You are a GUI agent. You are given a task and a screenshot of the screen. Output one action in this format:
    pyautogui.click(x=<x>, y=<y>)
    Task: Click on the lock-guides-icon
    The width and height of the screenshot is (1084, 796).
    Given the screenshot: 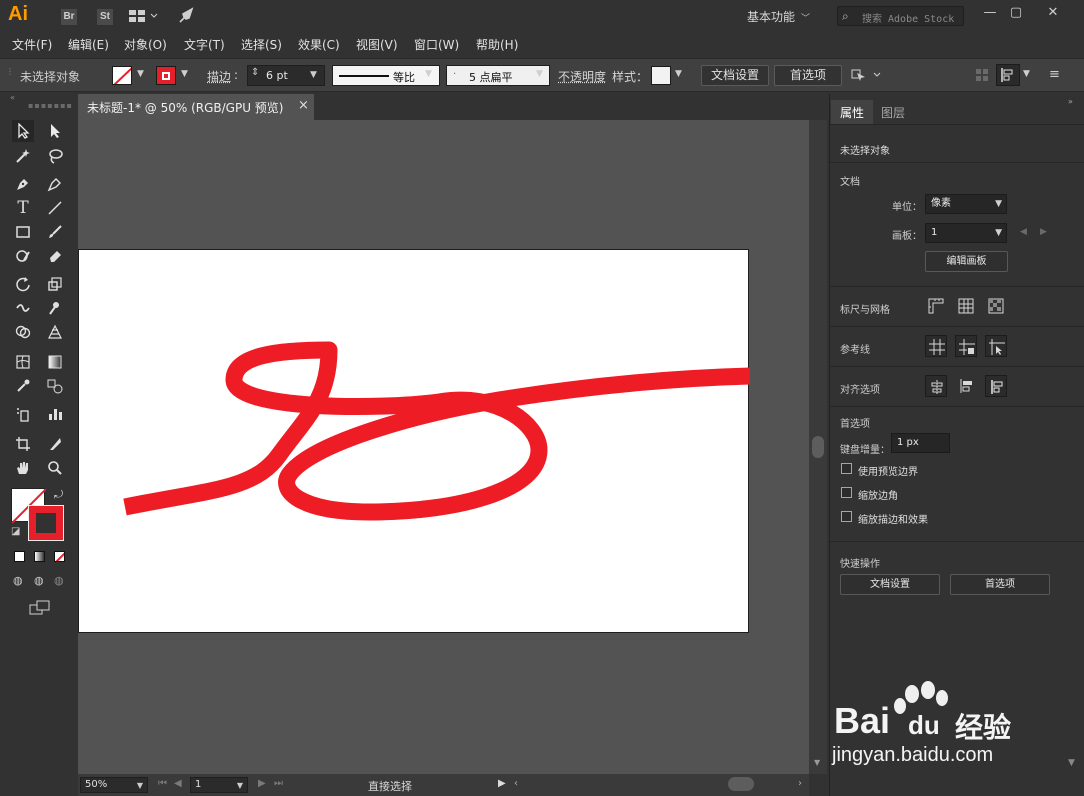 What is the action you would take?
    pyautogui.click(x=966, y=346)
    